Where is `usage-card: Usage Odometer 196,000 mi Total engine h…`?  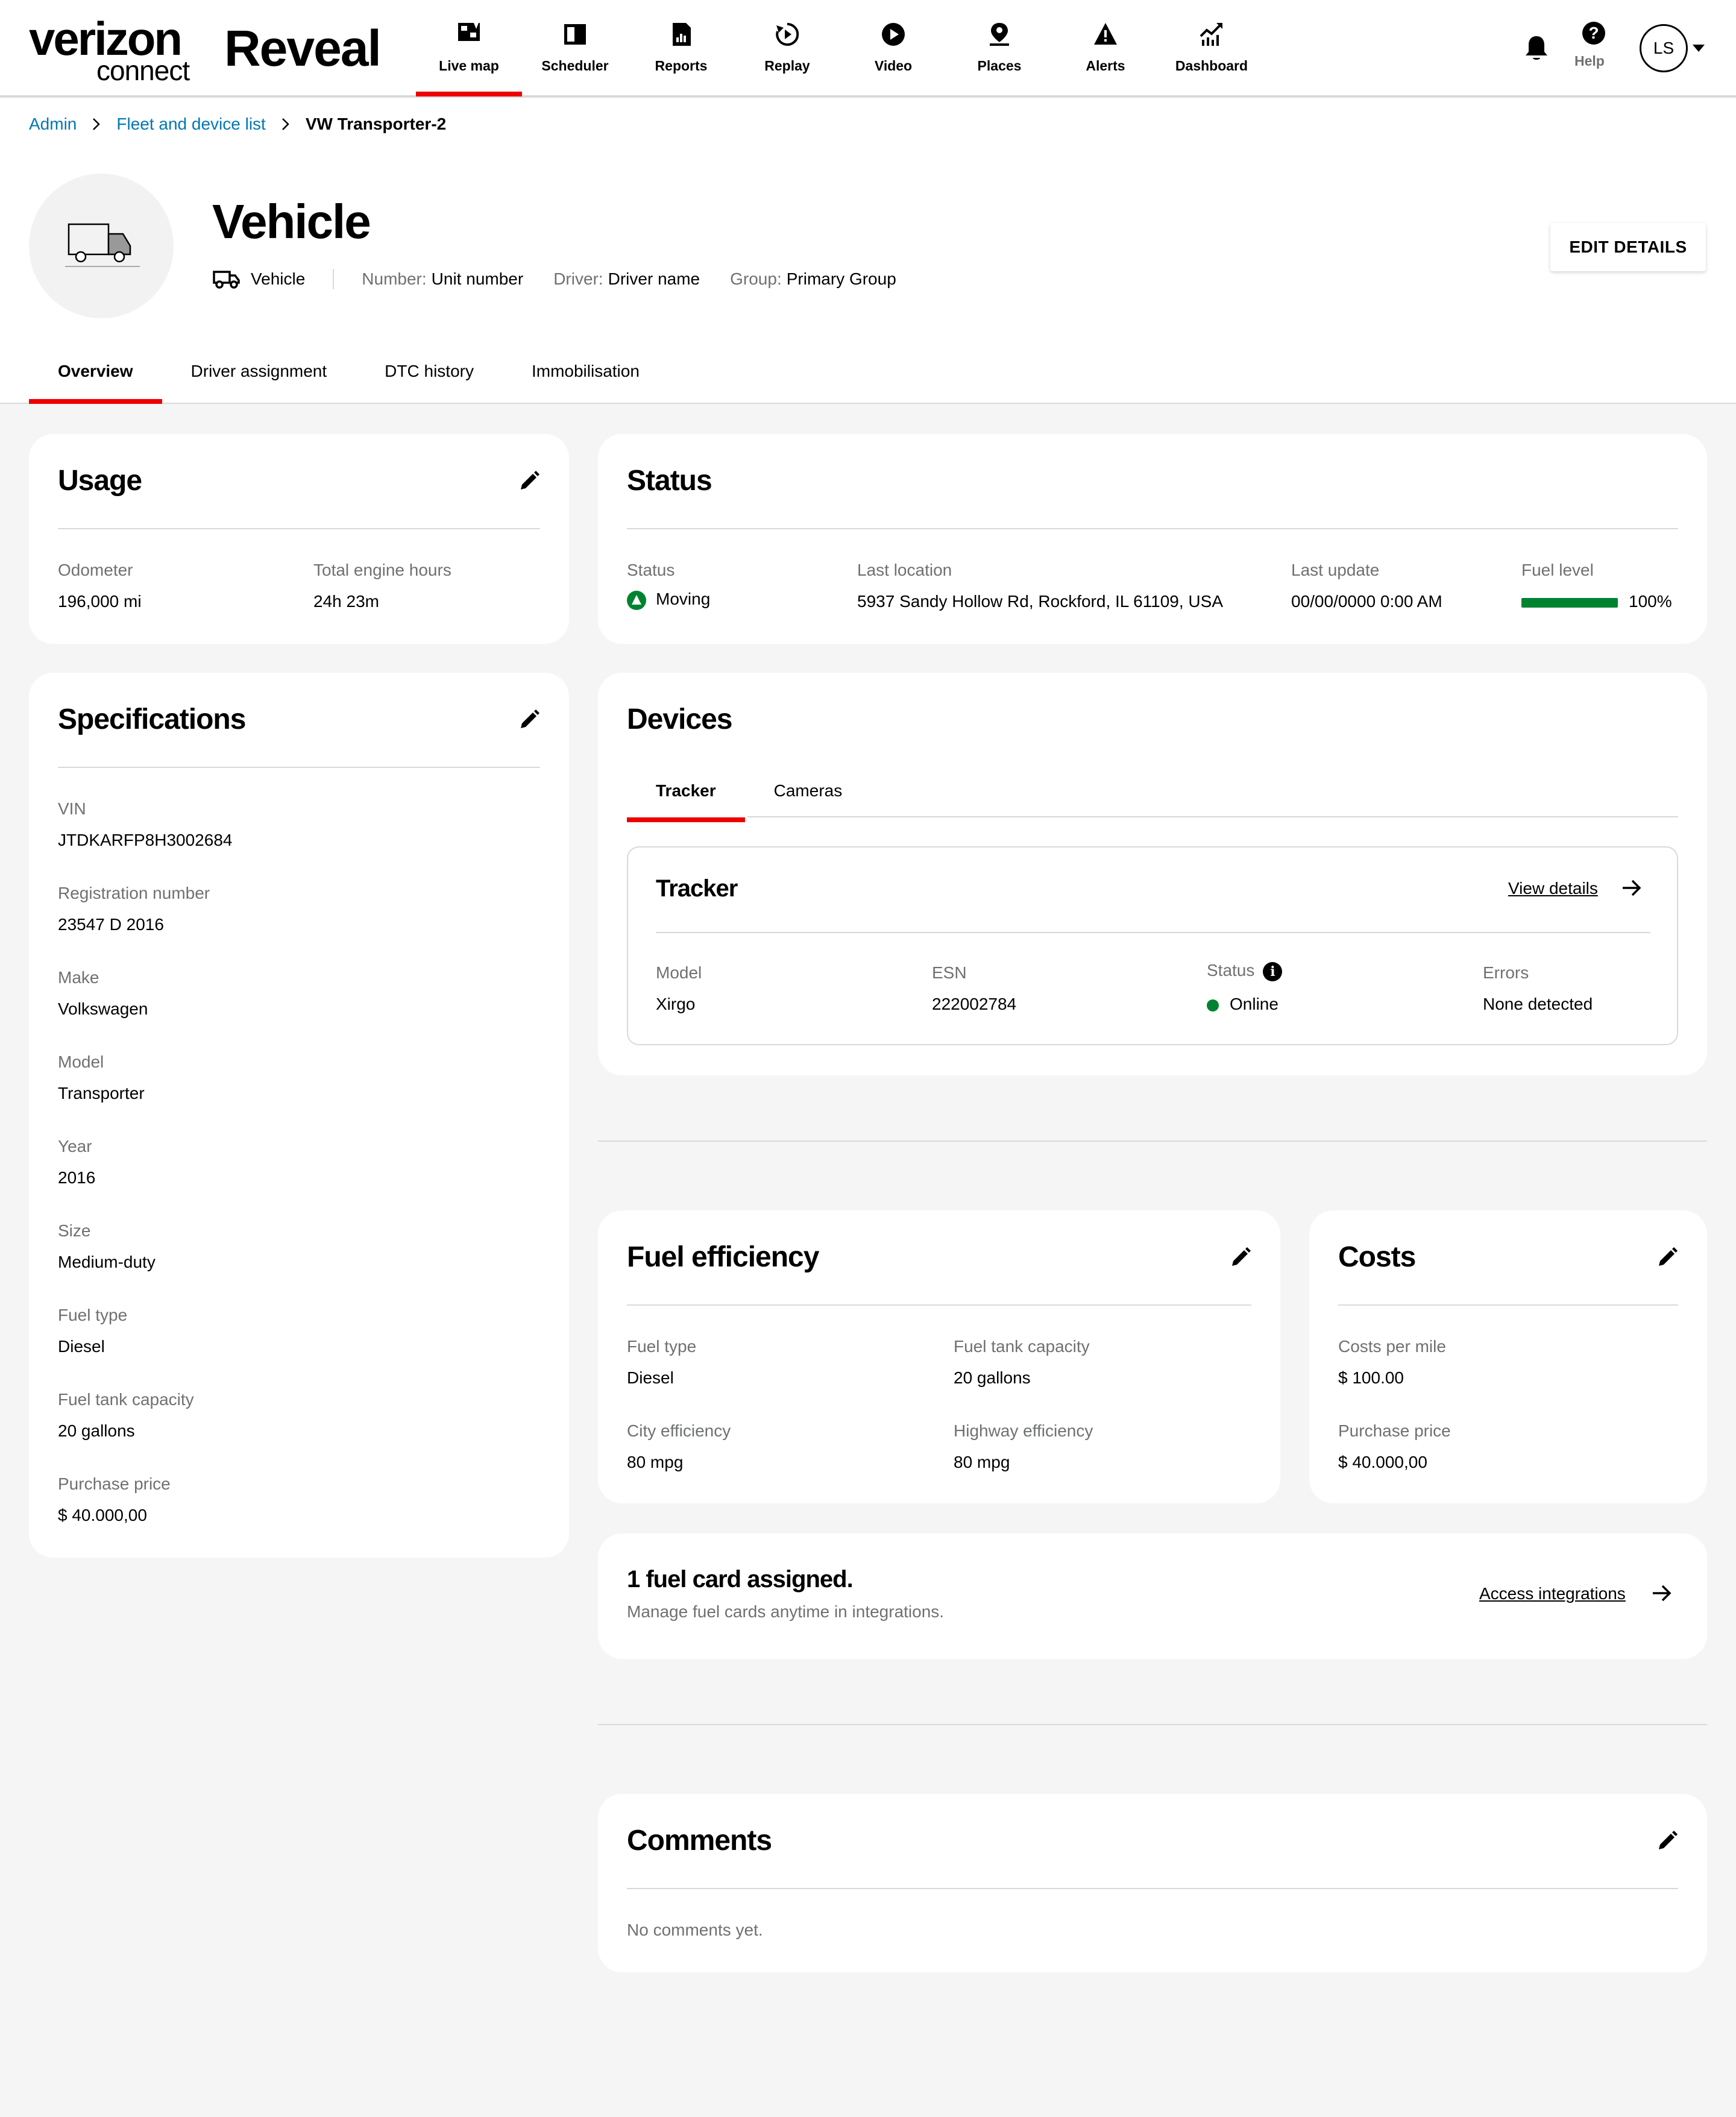
usage-card: Usage Odometer 196,000 mi Total engine h… is located at coordinates (299, 539).